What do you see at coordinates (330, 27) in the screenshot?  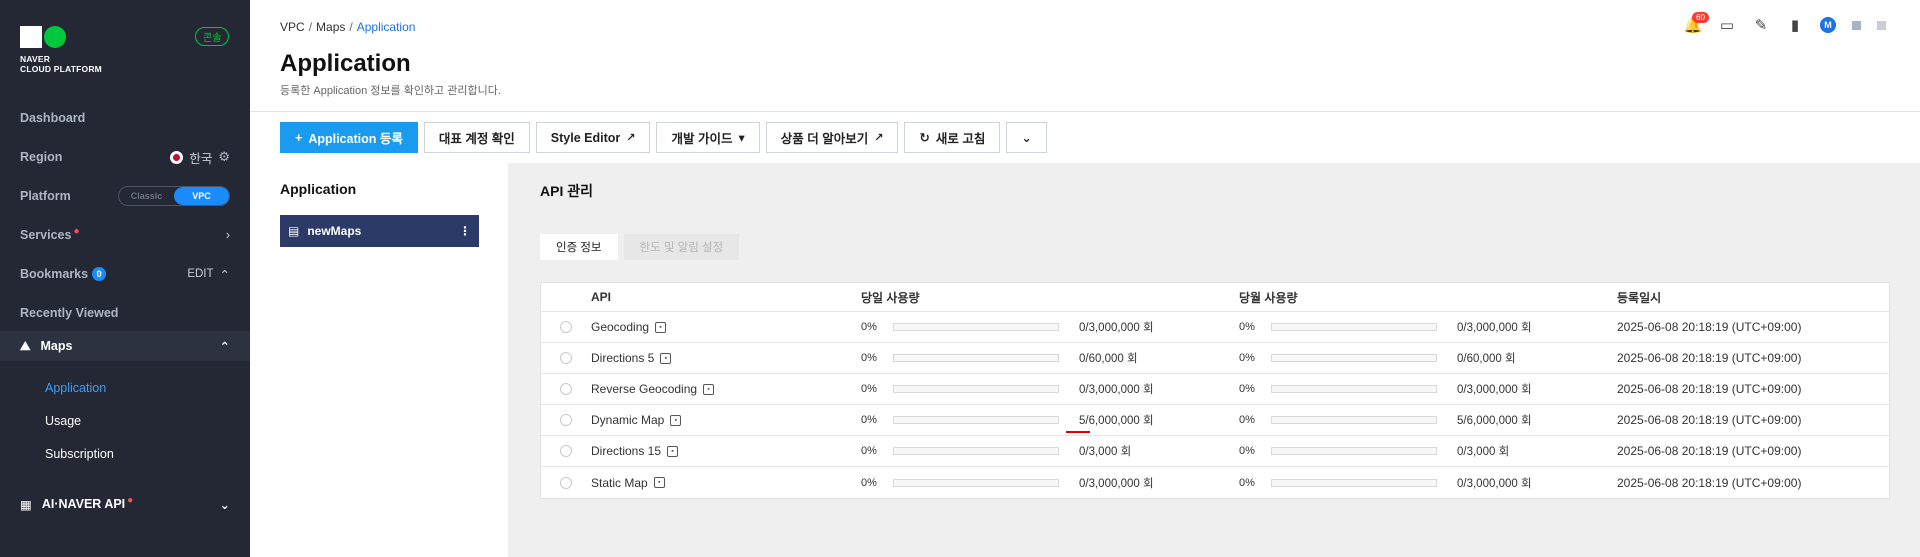 I see `breadcrumb-maps: Maps` at bounding box center [330, 27].